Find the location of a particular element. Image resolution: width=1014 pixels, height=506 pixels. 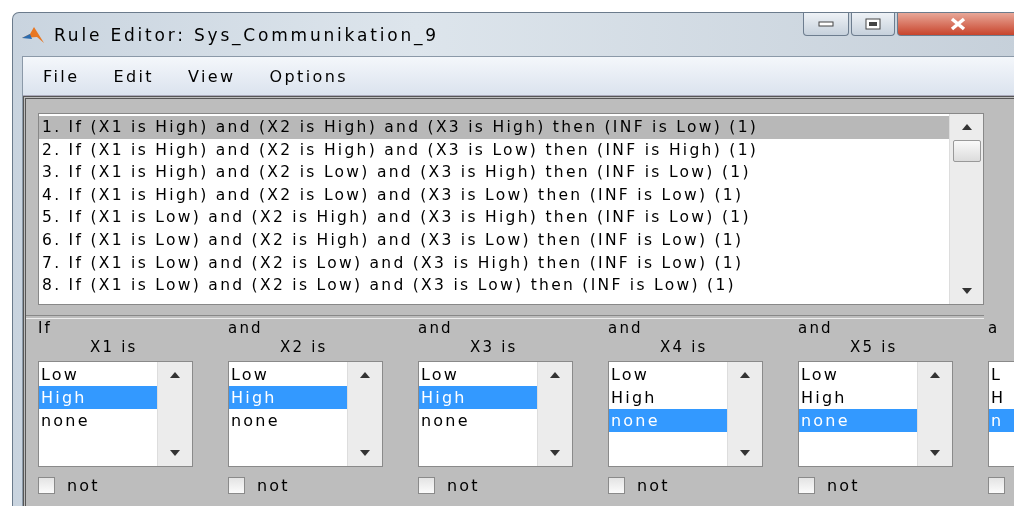

variable-label: X2 is is located at coordinates (304, 347).